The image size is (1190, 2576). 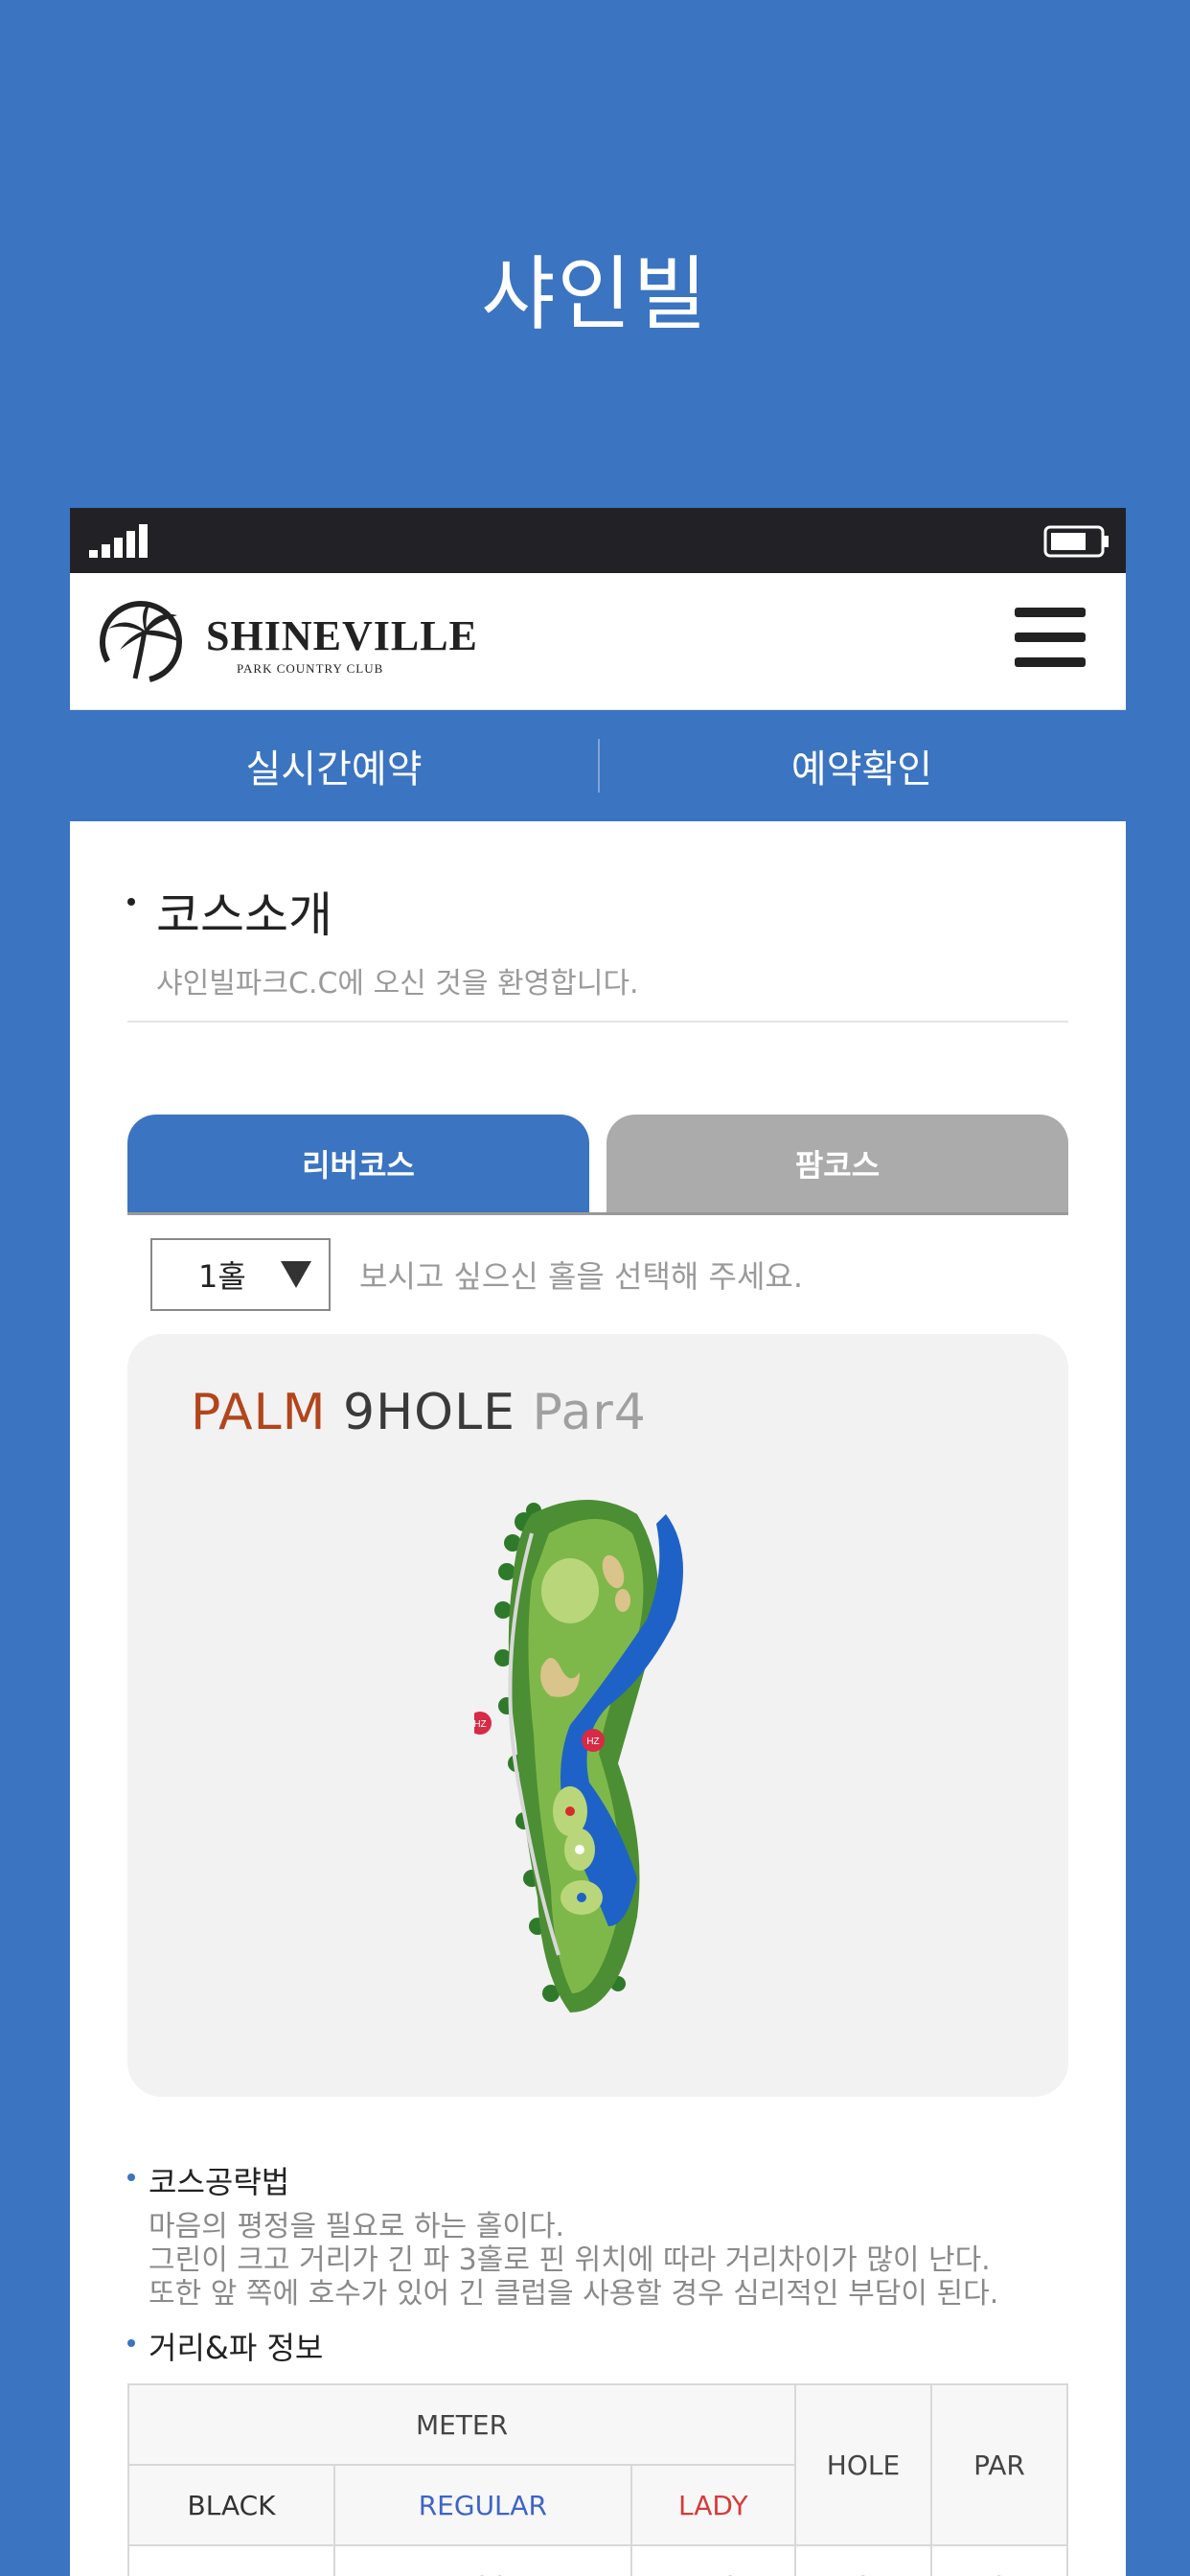 I want to click on tab-palm-course: 팜코스, so click(x=837, y=1163).